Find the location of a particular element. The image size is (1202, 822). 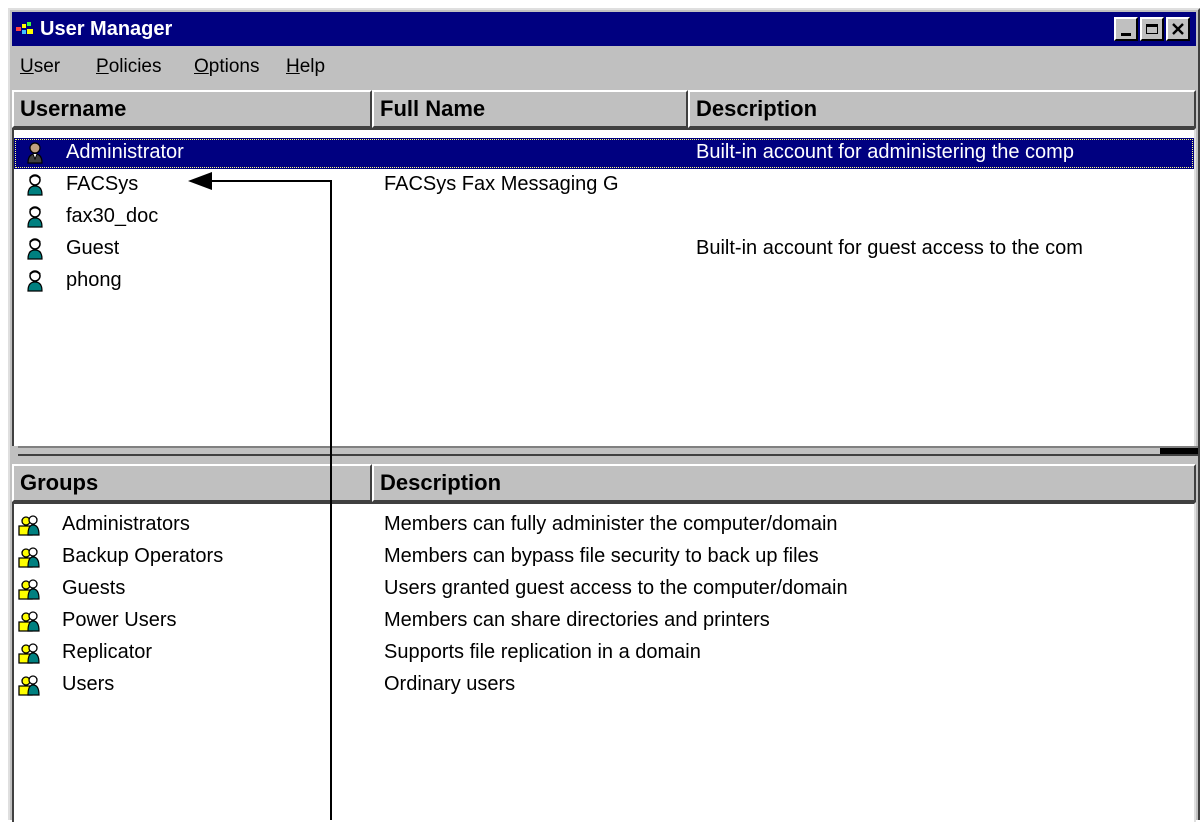

group-name-cell: Replicator is located at coordinates (107, 652).